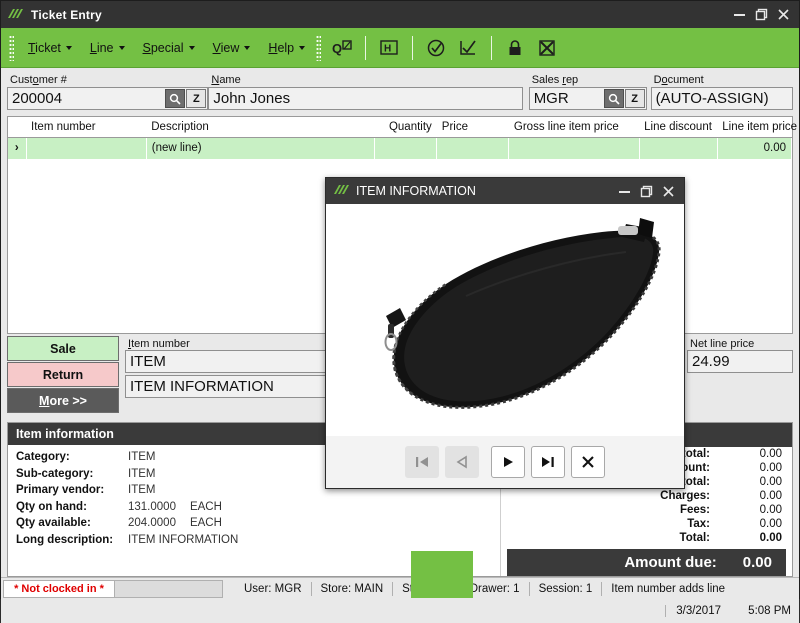 The width and height of the screenshot is (800, 623). I want to click on name-field-label: Name, so click(226, 80).